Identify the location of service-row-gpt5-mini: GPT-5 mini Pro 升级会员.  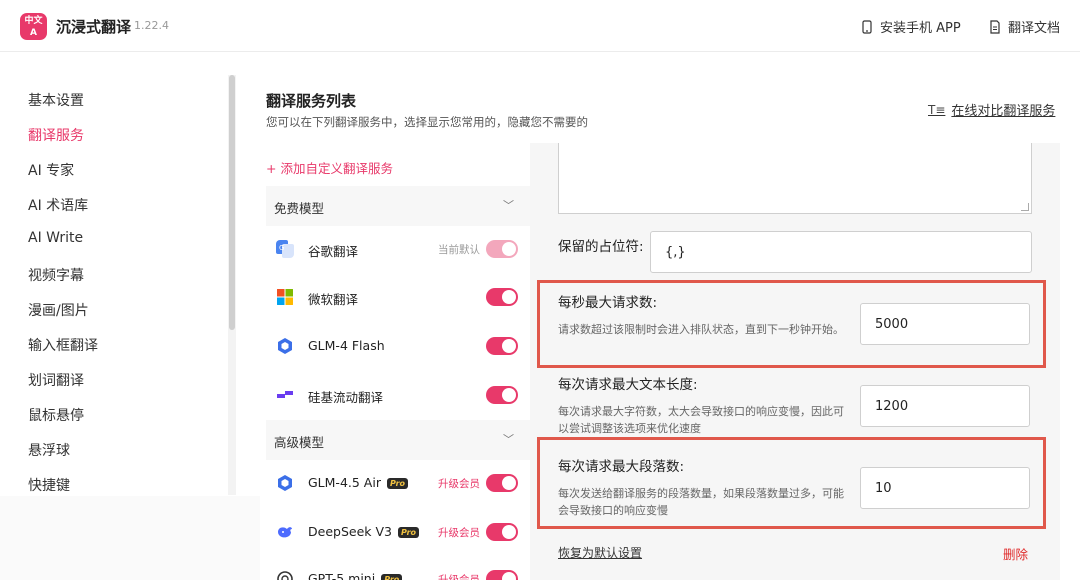
(398, 570).